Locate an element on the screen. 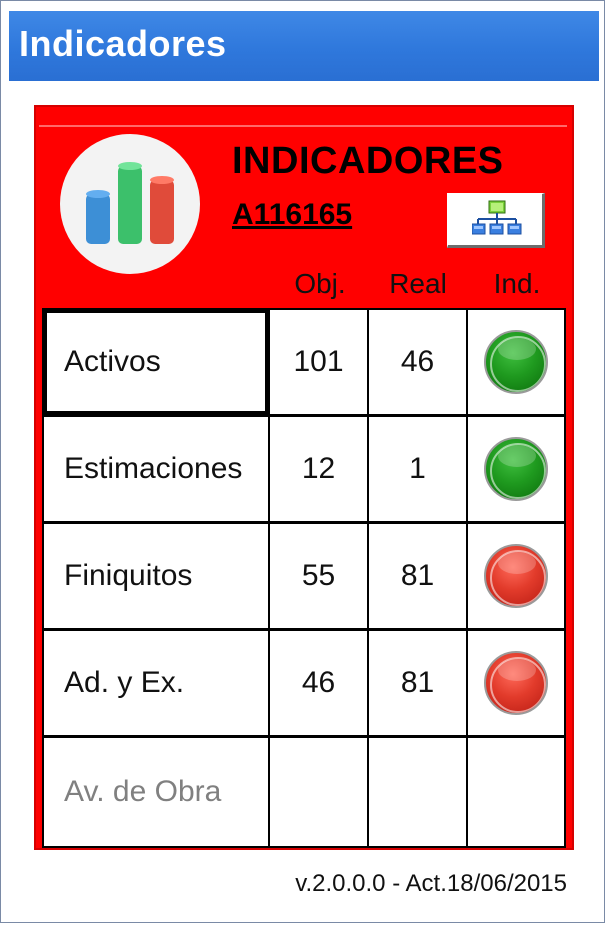 The height and width of the screenshot is (925, 607). row-real-estimaciones: 1 is located at coordinates (417, 469).